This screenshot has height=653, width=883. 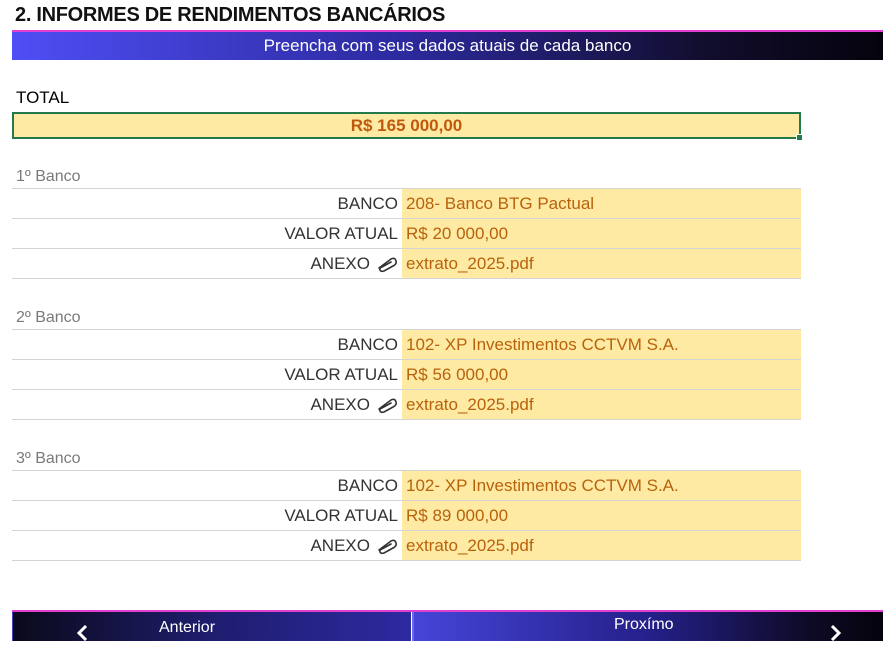 What do you see at coordinates (601, 233) in the screenshot?
I see `valor-value-cell: R$ 20 000,00` at bounding box center [601, 233].